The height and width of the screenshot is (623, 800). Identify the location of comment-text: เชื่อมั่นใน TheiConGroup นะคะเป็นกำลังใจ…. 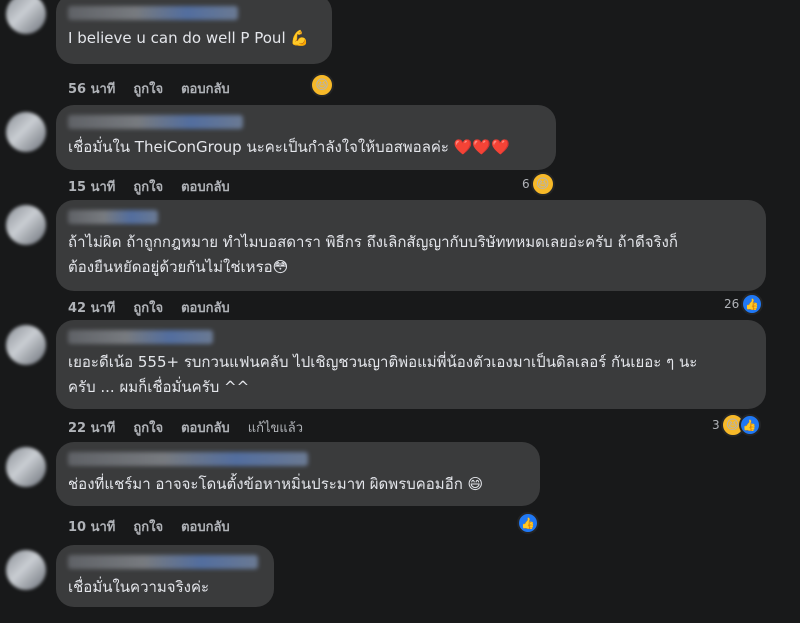
(289, 147).